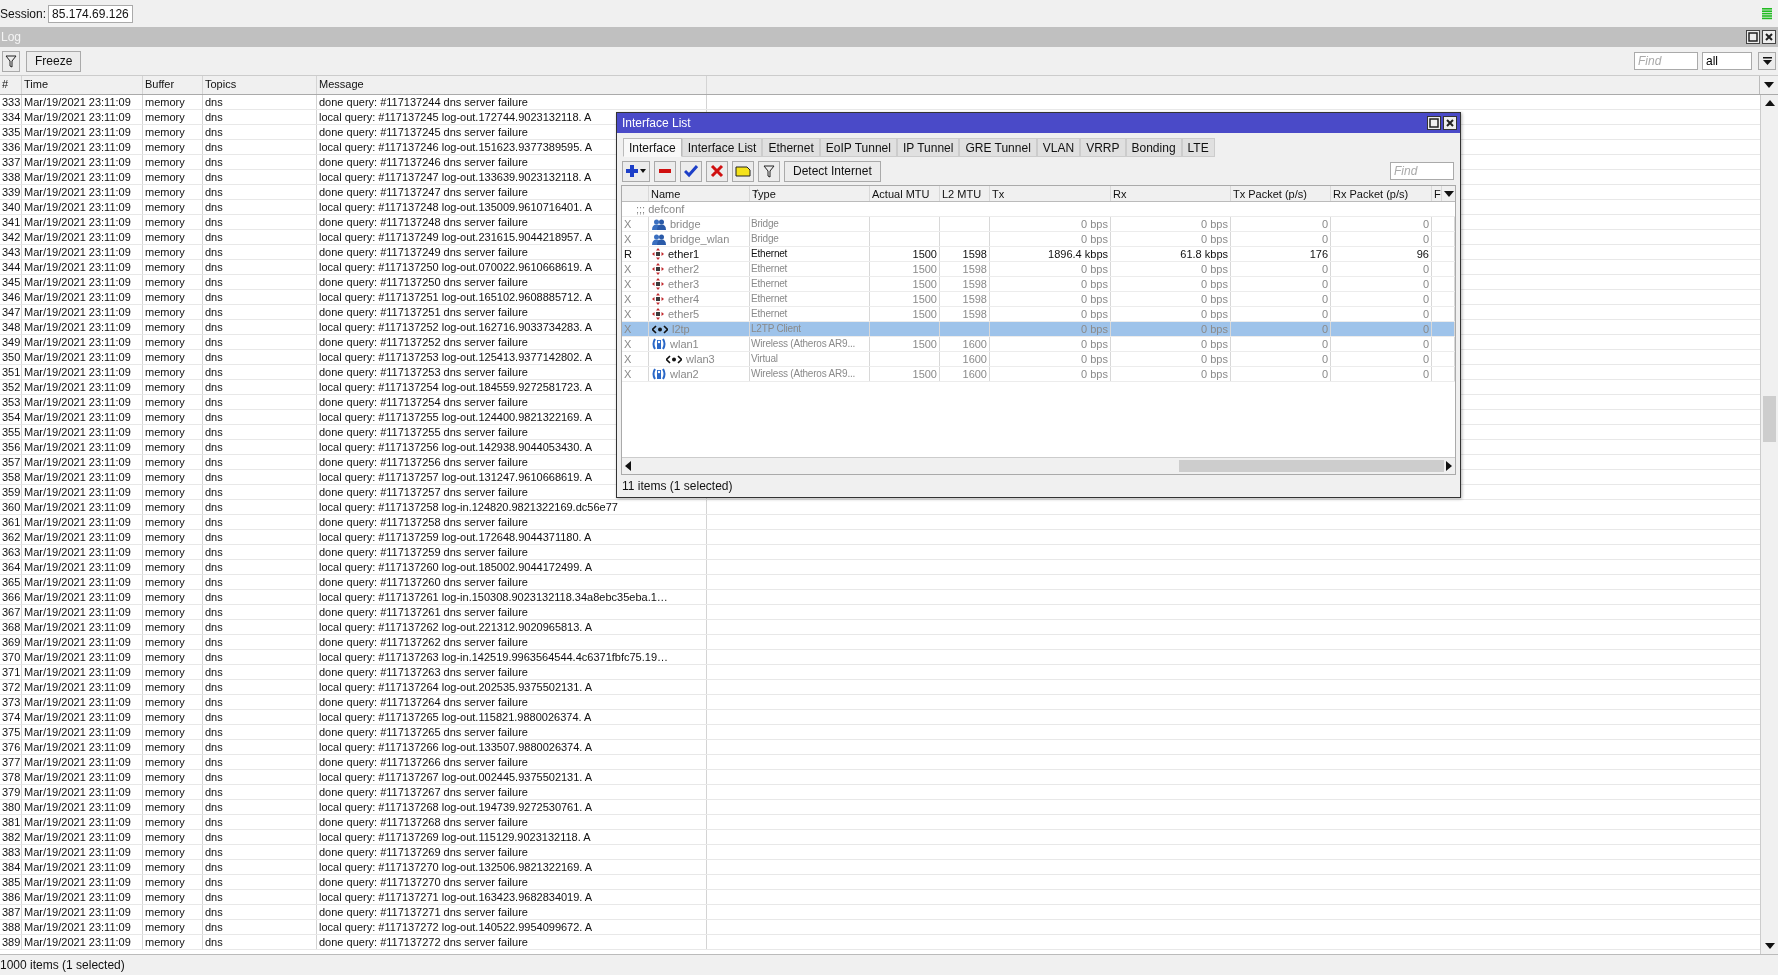 The width and height of the screenshot is (1778, 975). I want to click on session-field: 85.174.69.126, so click(90, 13).